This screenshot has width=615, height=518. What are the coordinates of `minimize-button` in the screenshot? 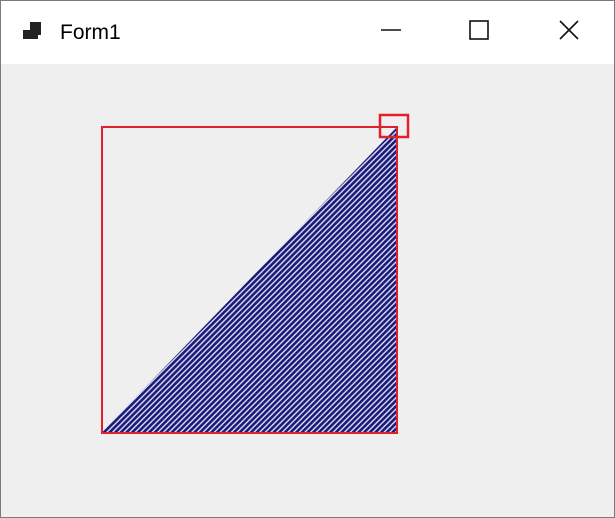 It's located at (391, 32).